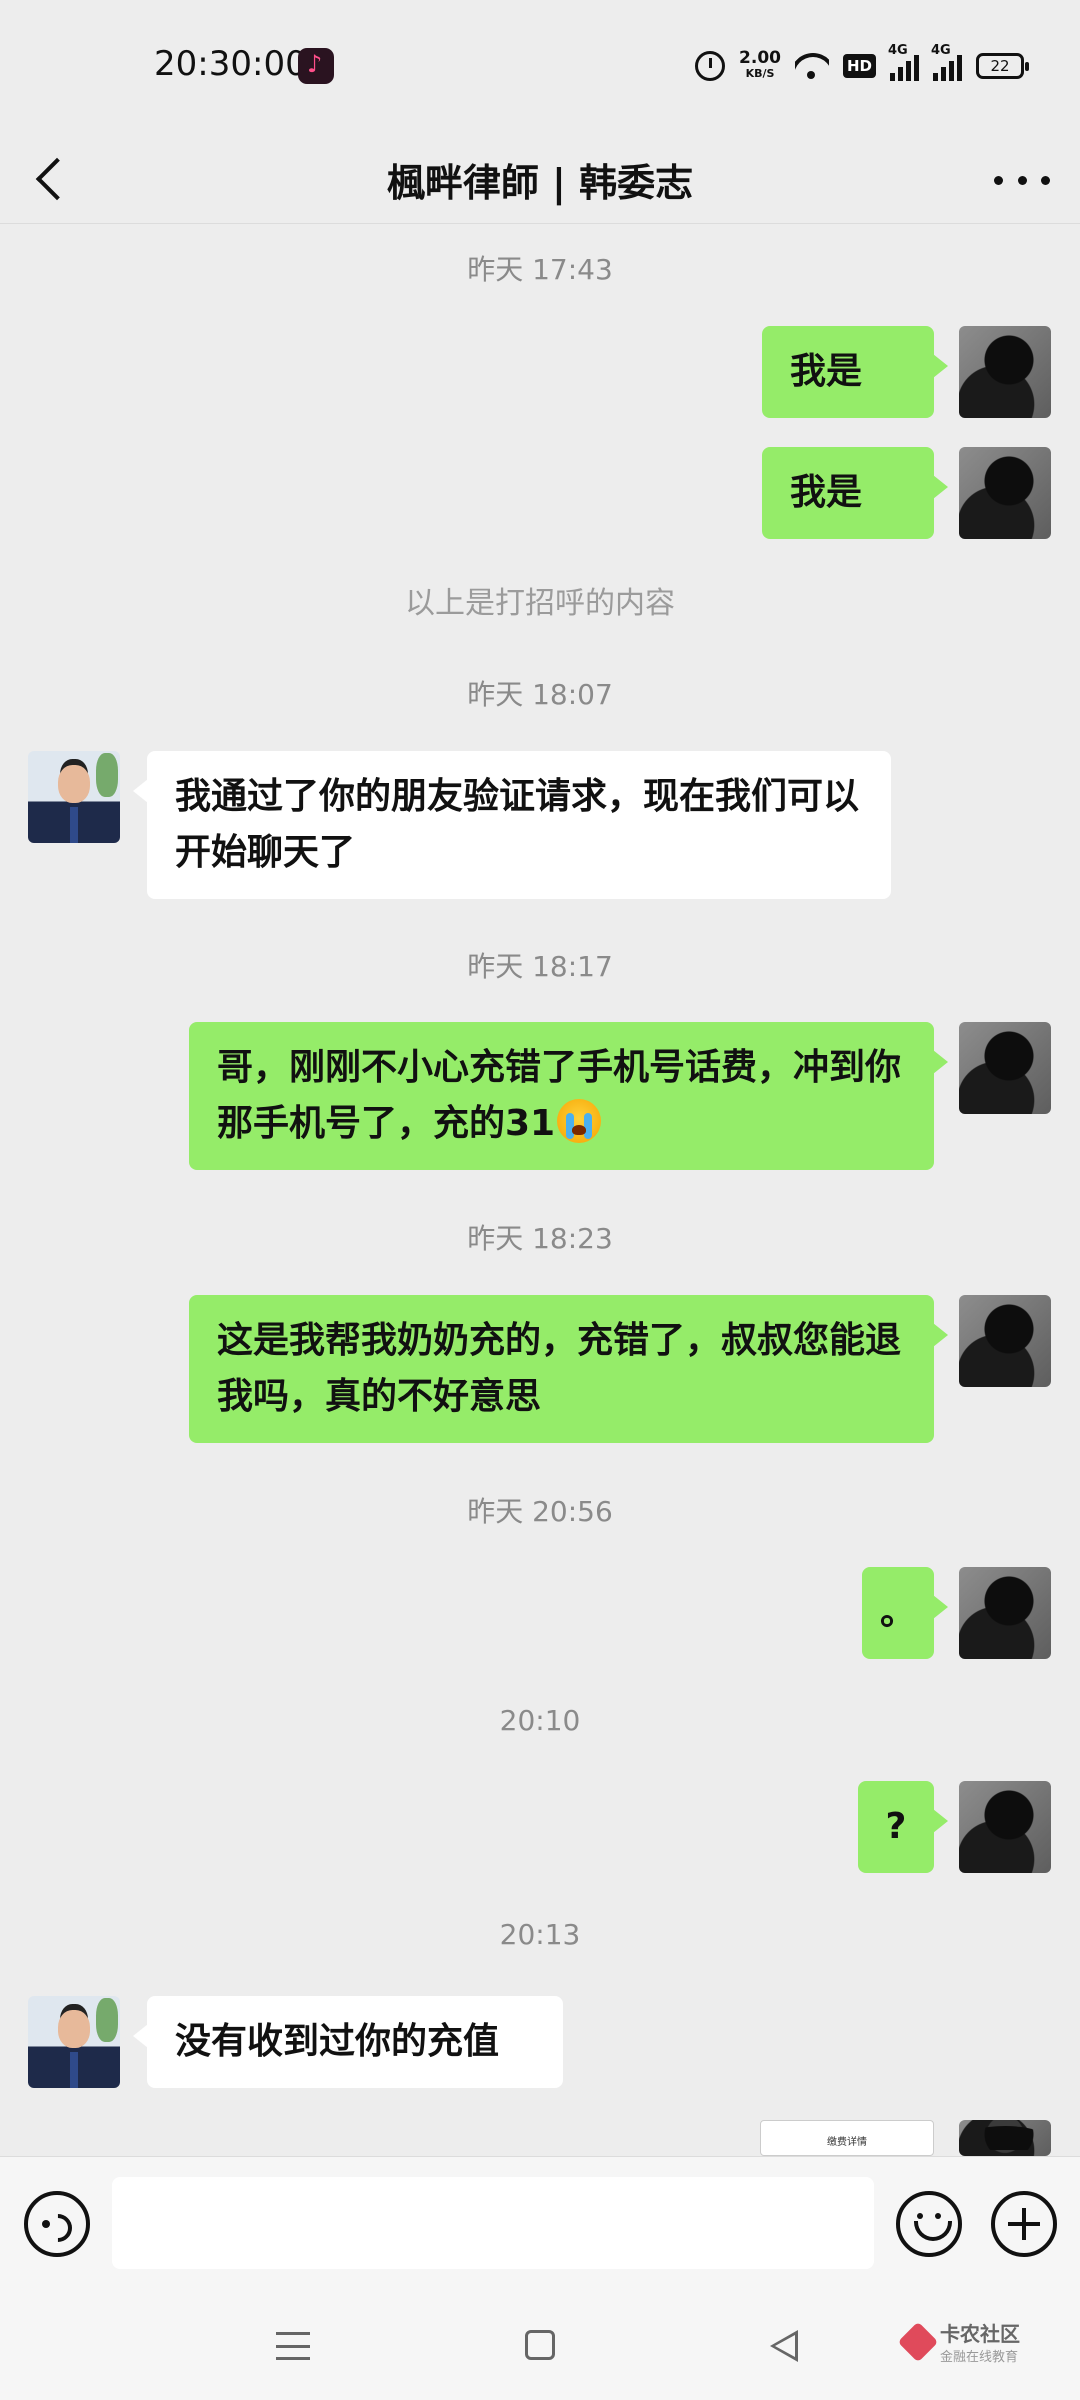  I want to click on wifi-icon, so click(812, 66).